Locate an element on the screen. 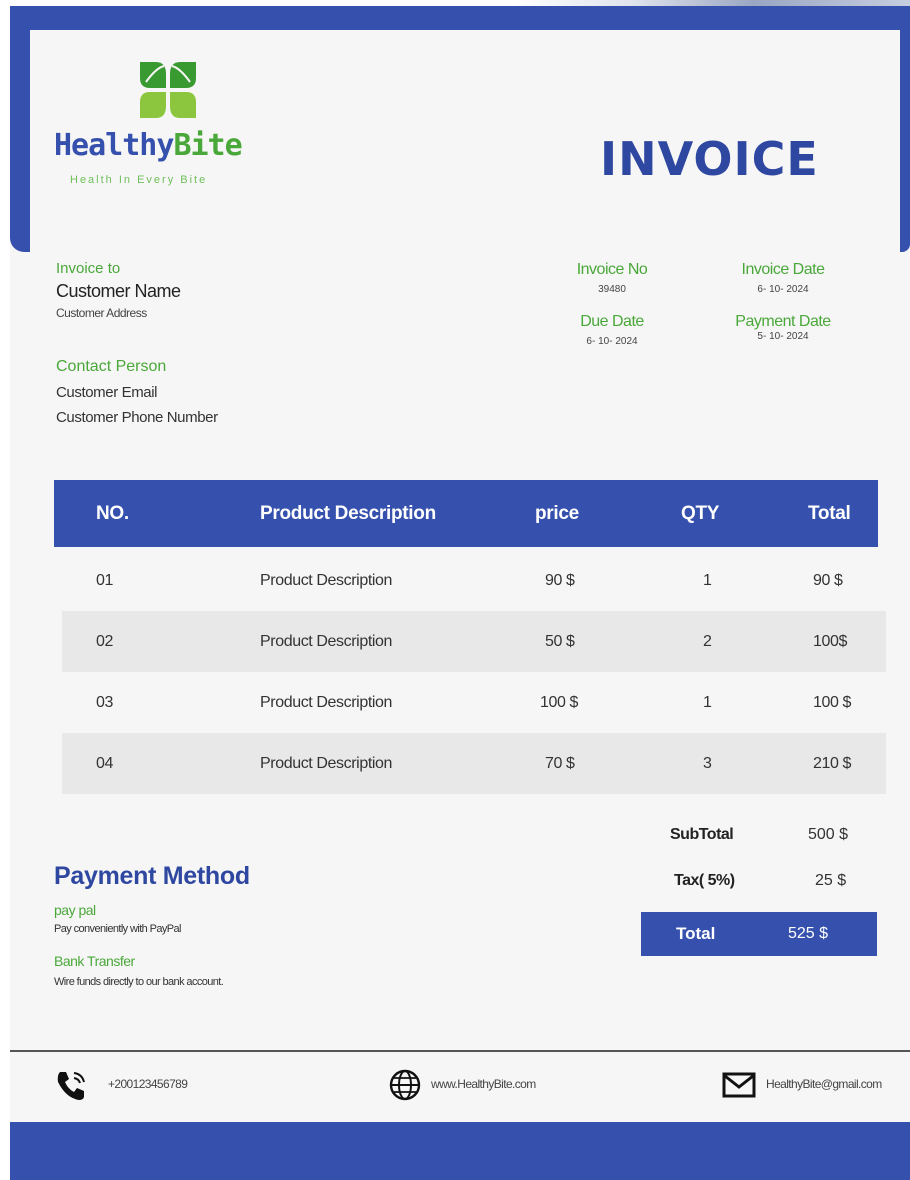 The width and height of the screenshot is (910, 1180). payment-method-name: Bank Transfer is located at coordinates (94, 961).